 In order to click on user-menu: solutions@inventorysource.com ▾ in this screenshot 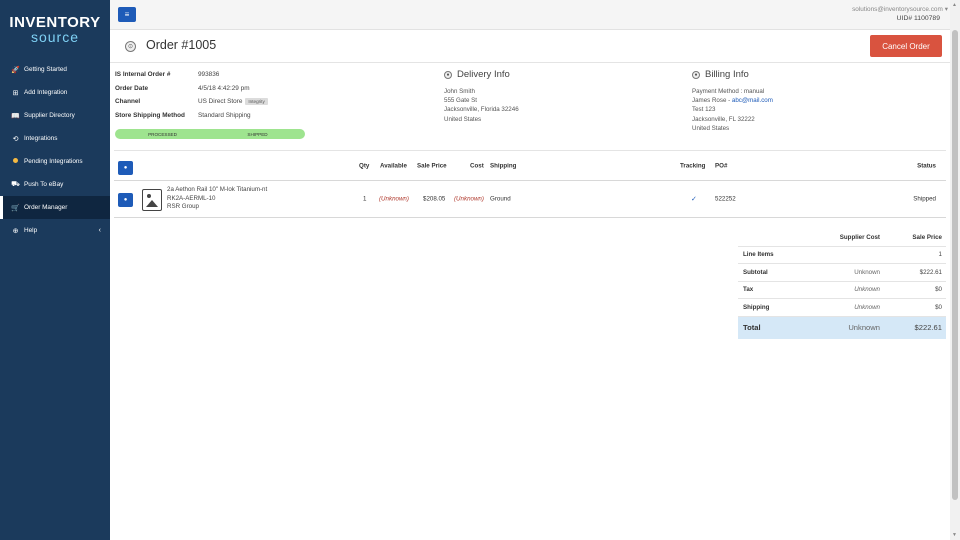, I will do `click(900, 9)`.